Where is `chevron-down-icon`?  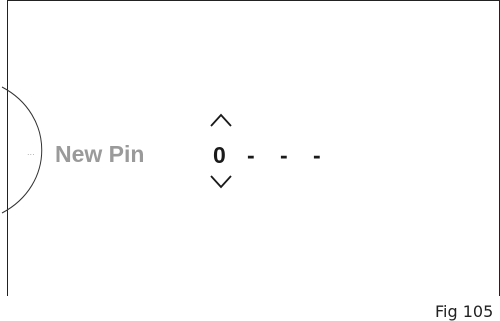 chevron-down-icon is located at coordinates (221, 182).